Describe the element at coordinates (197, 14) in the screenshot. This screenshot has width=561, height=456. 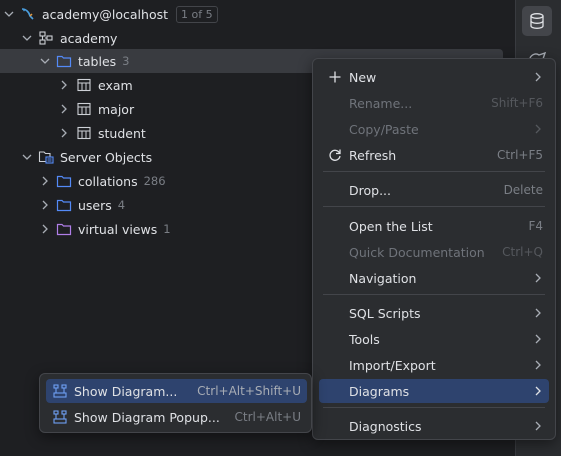
I see `connection-count-badge: 1 of 5` at that location.